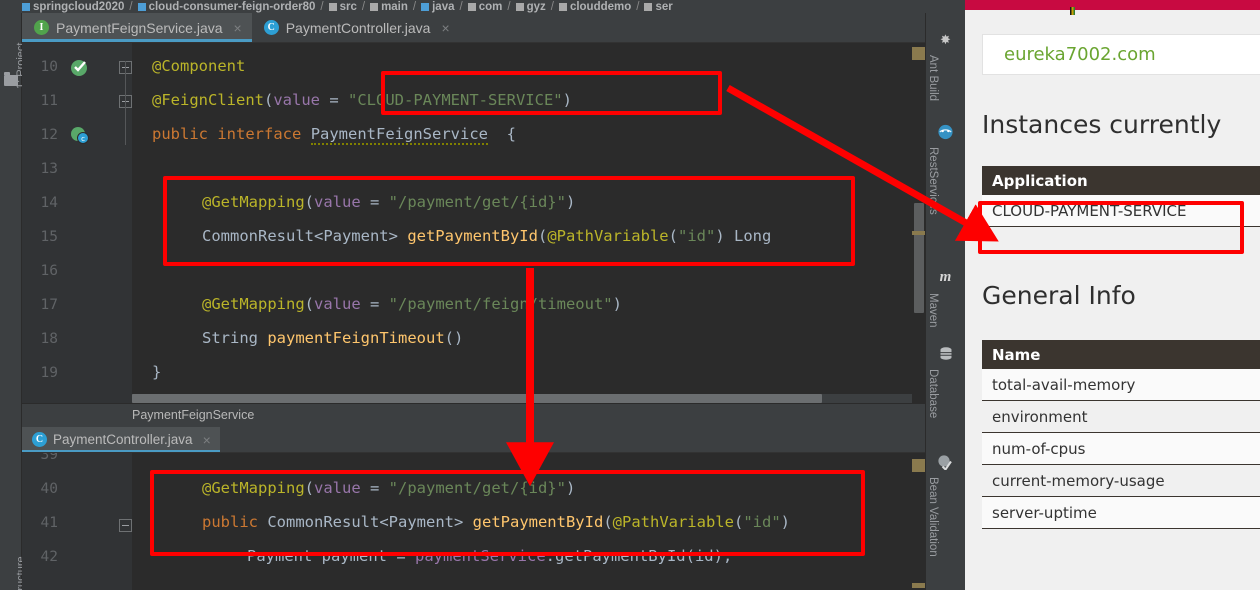 Image resolution: width=1260 pixels, height=590 pixels. I want to click on method-breadcrumb: PaymentFeignService, so click(473, 414).